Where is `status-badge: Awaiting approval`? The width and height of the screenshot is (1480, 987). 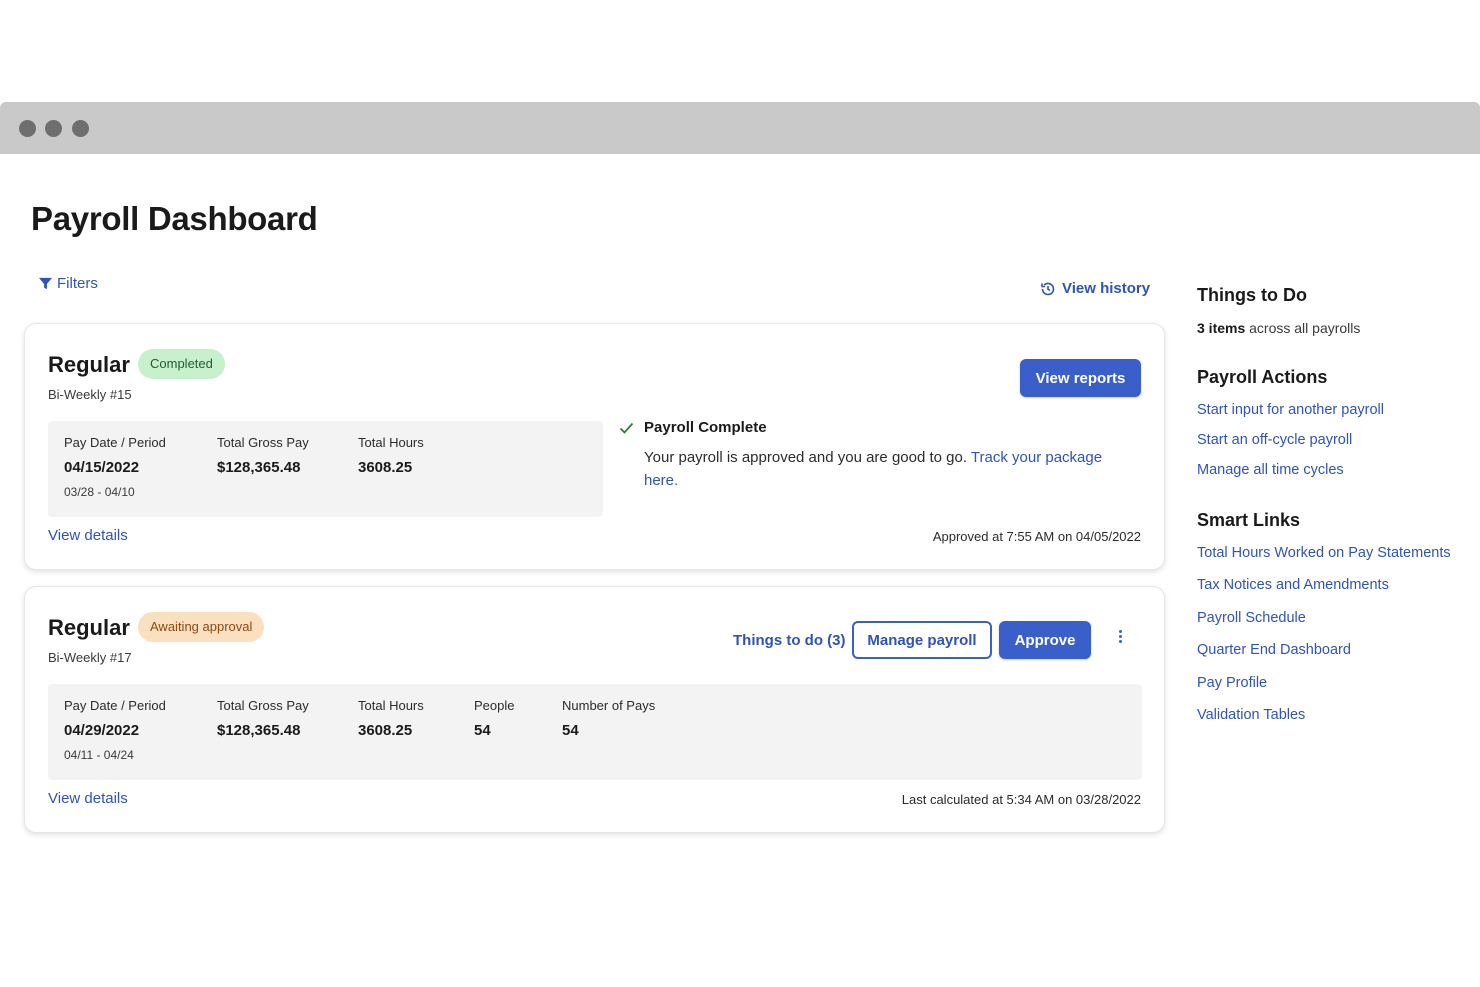 status-badge: Awaiting approval is located at coordinates (201, 627).